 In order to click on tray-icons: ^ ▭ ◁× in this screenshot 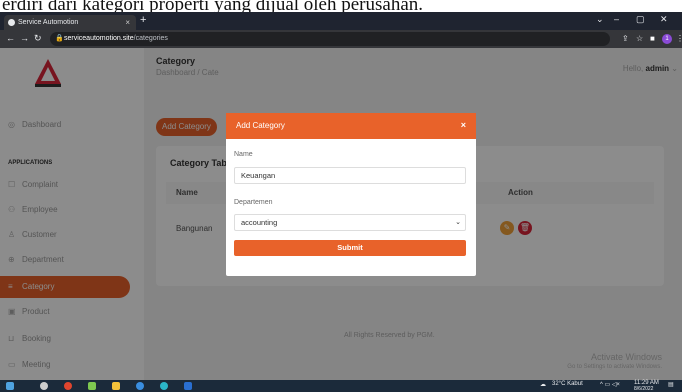, I will do `click(610, 384)`.